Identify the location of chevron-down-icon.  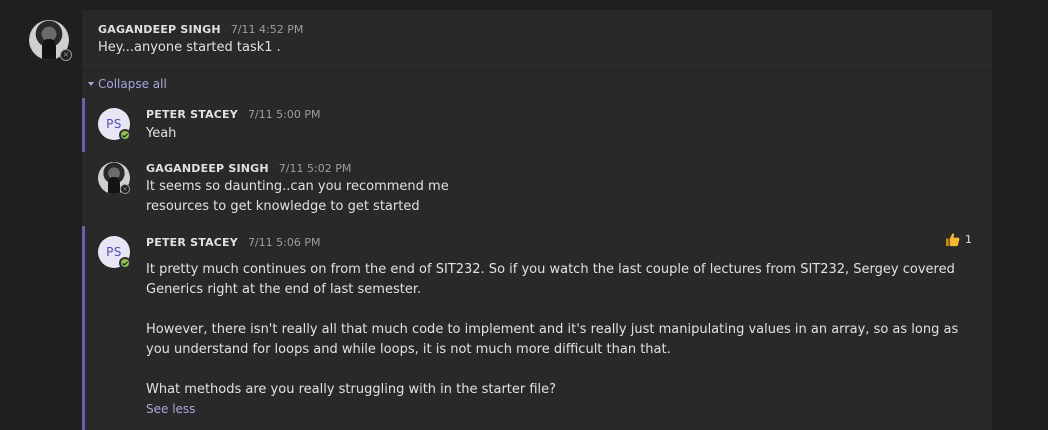
(91, 84).